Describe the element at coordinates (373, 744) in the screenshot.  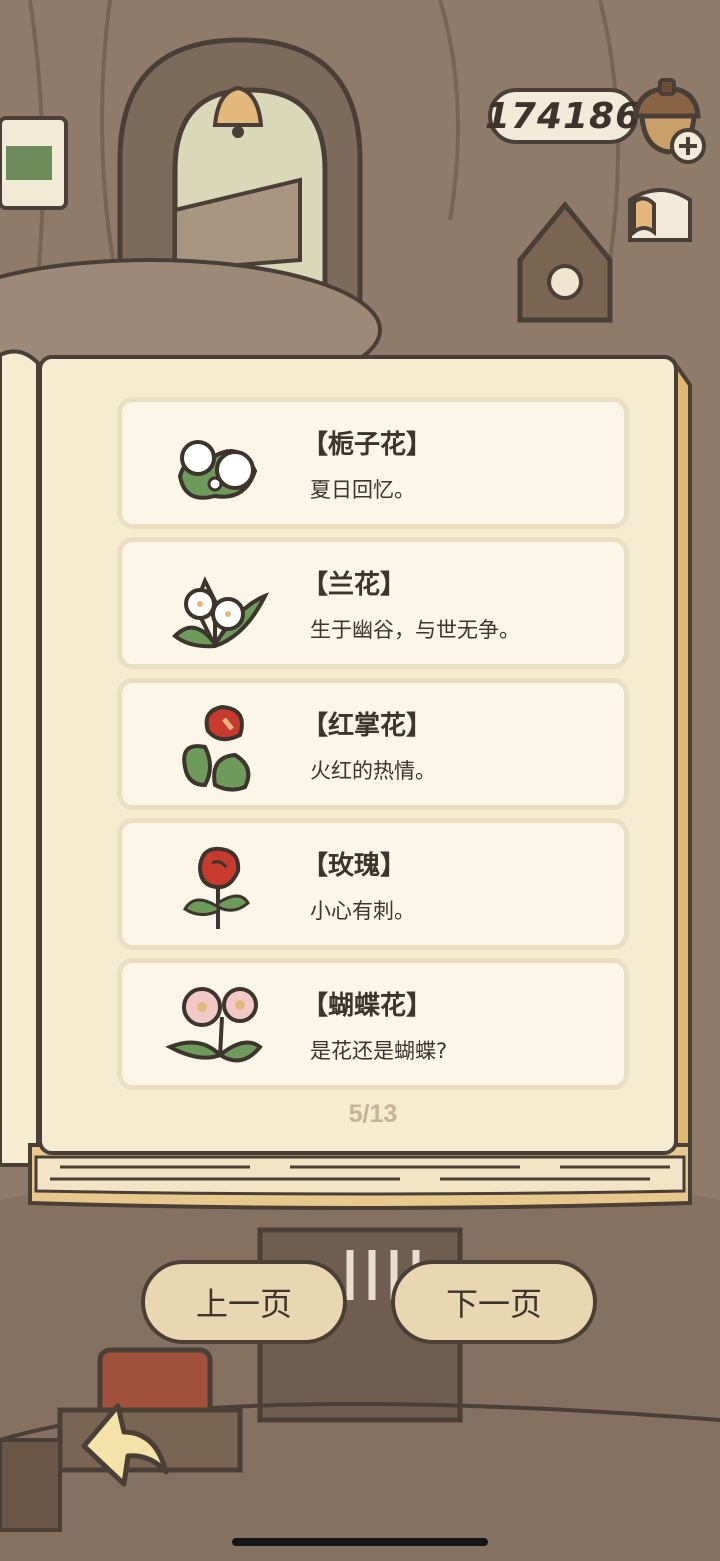
I see `flower-card-anthurium: 【红掌花】 火红的热情。` at that location.